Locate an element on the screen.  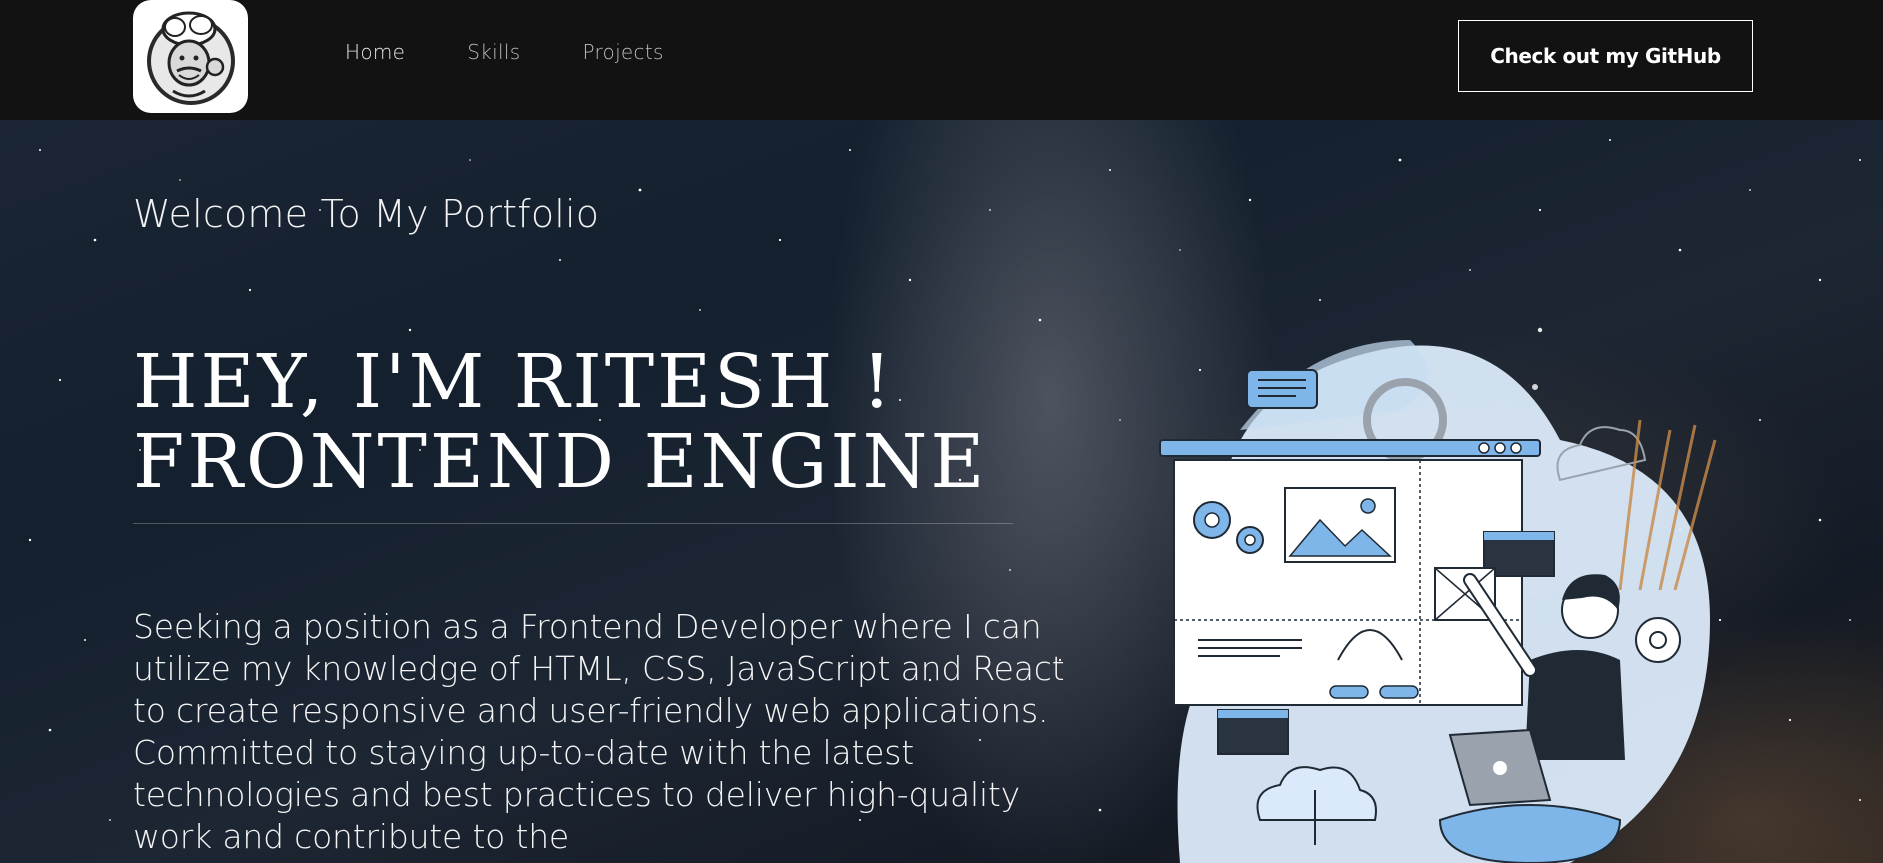
nav-link-skills: Skills is located at coordinates (493, 52).